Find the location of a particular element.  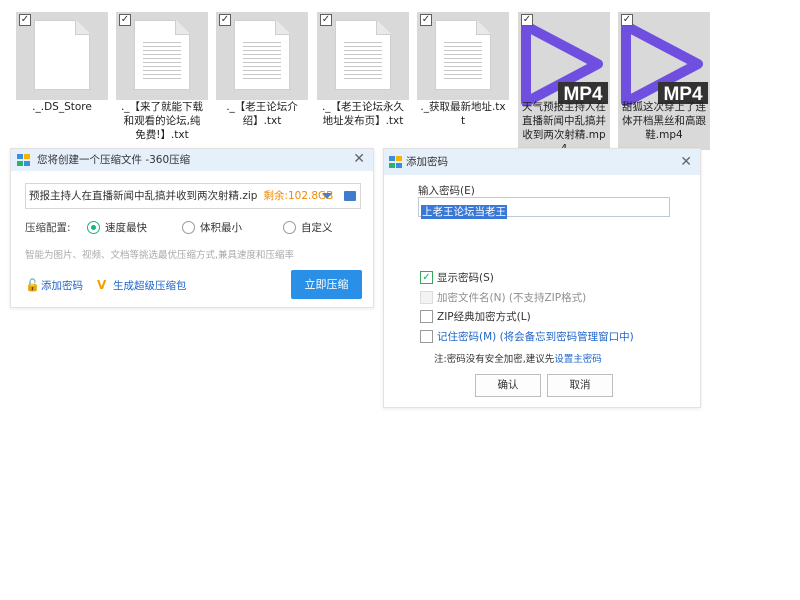

radio-fastest: 速度最快 is located at coordinates (117, 228).